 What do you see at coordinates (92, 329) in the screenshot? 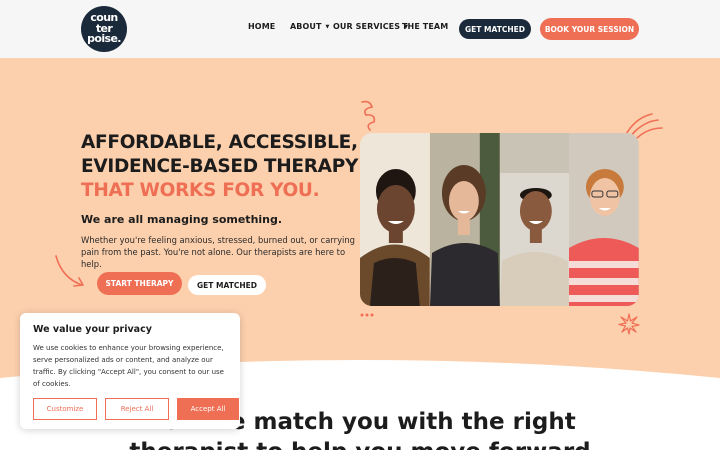
I see `cookie-title: We value your privacy` at bounding box center [92, 329].